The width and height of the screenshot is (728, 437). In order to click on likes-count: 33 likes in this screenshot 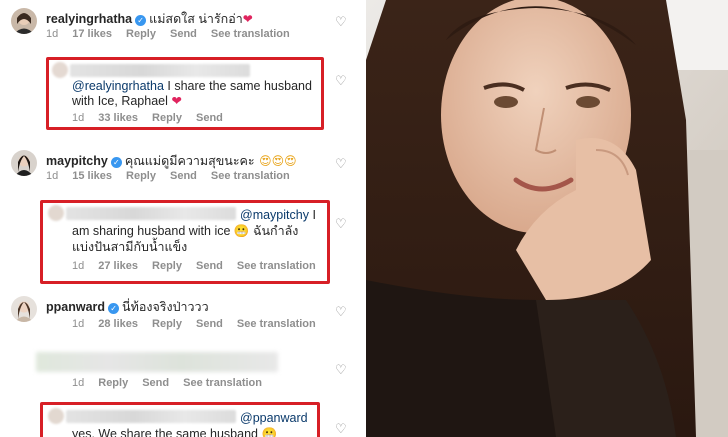, I will do `click(118, 118)`.